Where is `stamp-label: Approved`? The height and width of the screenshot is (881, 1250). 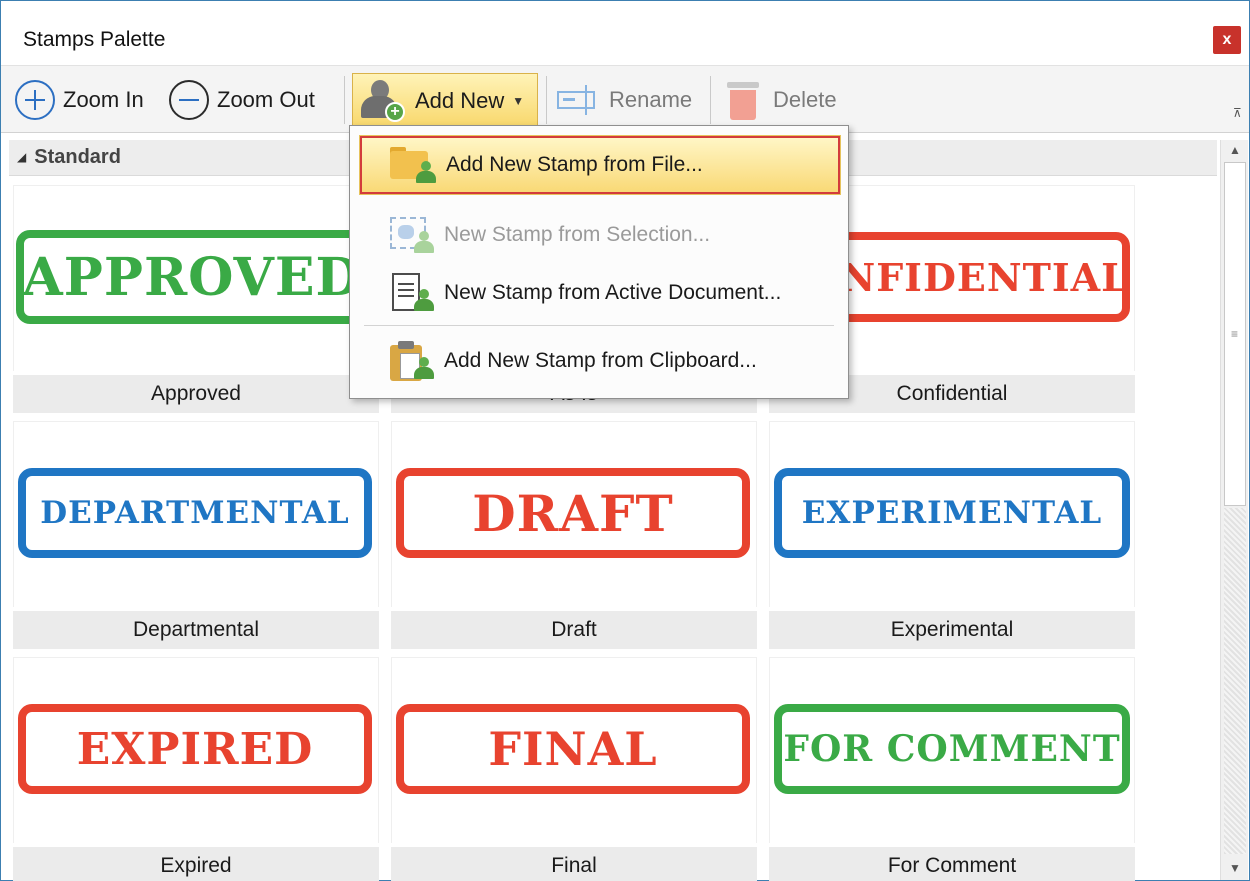 stamp-label: Approved is located at coordinates (196, 394).